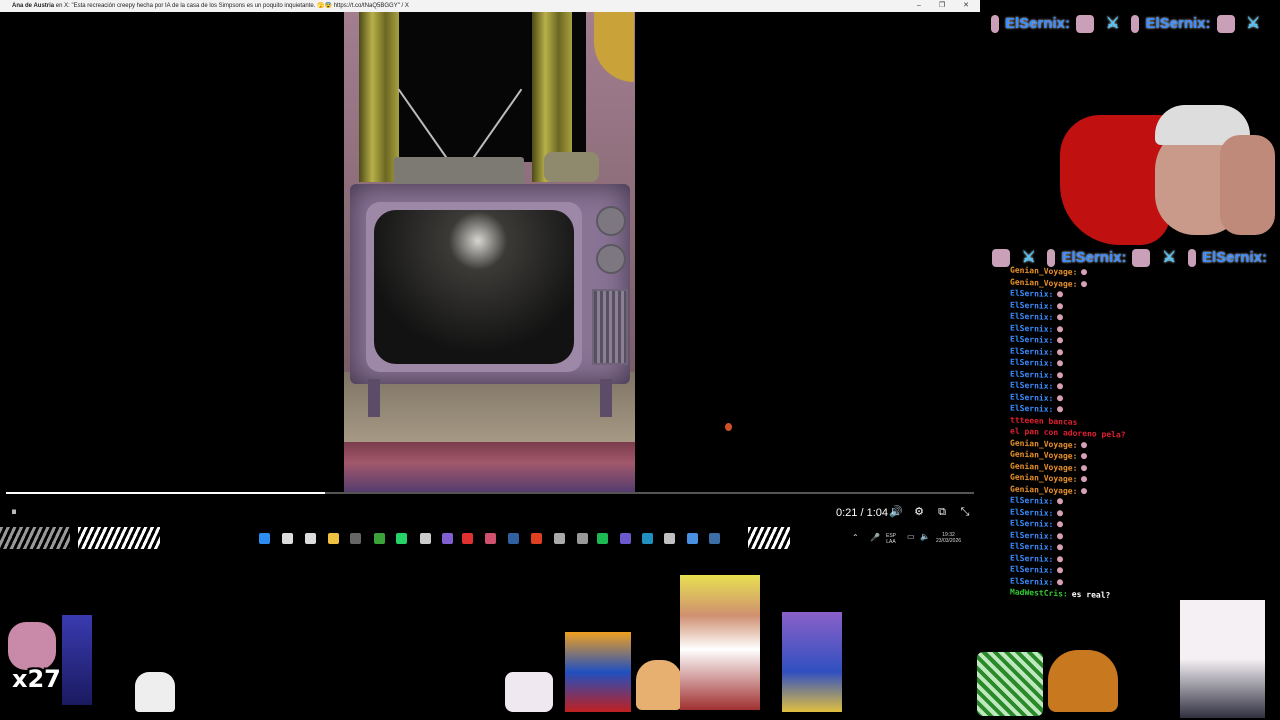  What do you see at coordinates (14, 512) in the screenshot?
I see `pause-button: ⏸` at bounding box center [14, 512].